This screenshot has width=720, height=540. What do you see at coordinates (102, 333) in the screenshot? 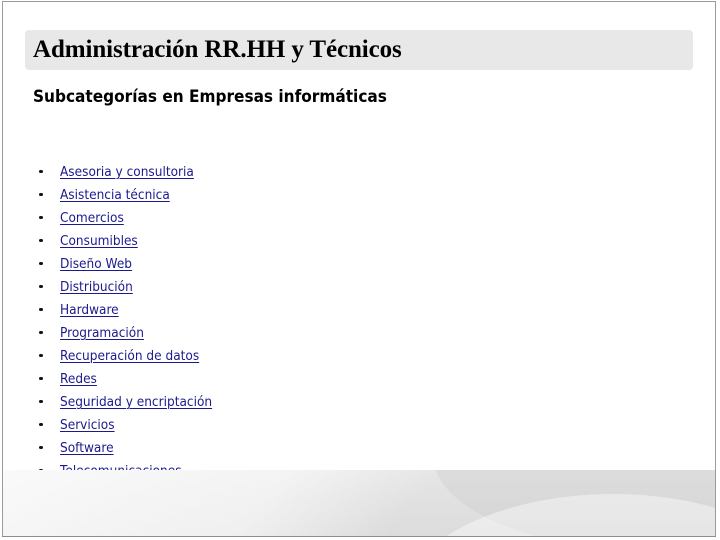
I see `subcategory-link: Programación` at bounding box center [102, 333].